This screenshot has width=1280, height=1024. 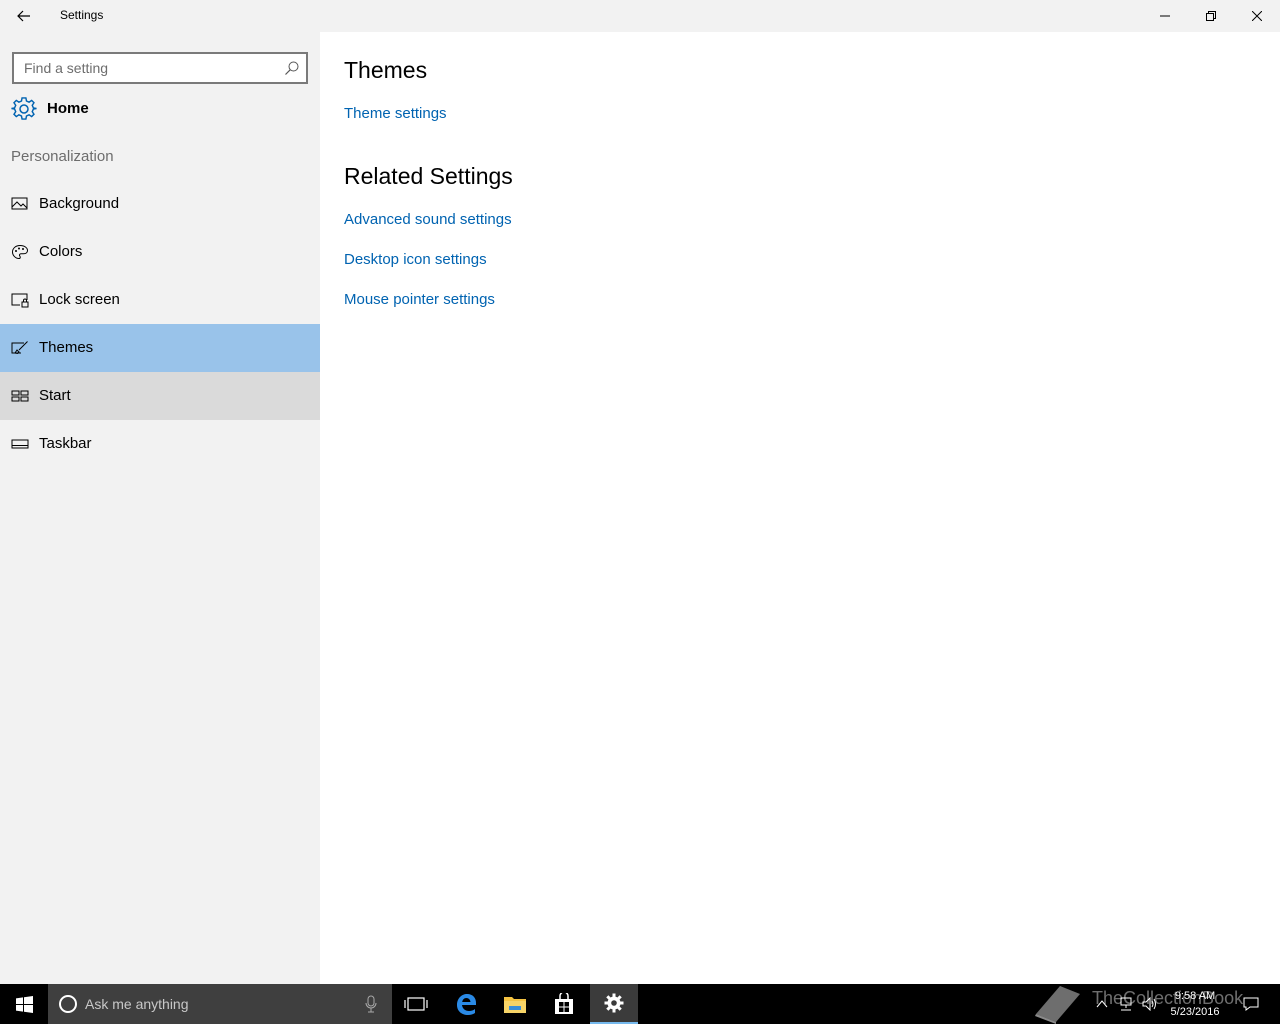 I want to click on sidebar-item-lock-screen: Lock screen, so click(x=160, y=300).